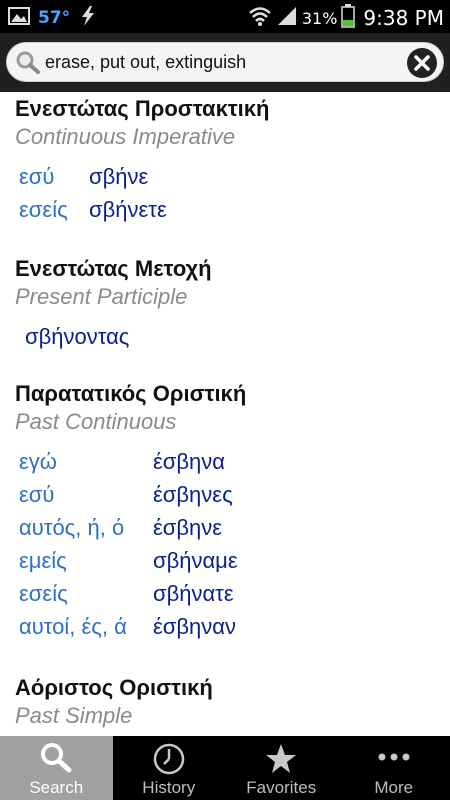 The height and width of the screenshot is (800, 450). I want to click on tab-favorites: Favorites, so click(281, 768).